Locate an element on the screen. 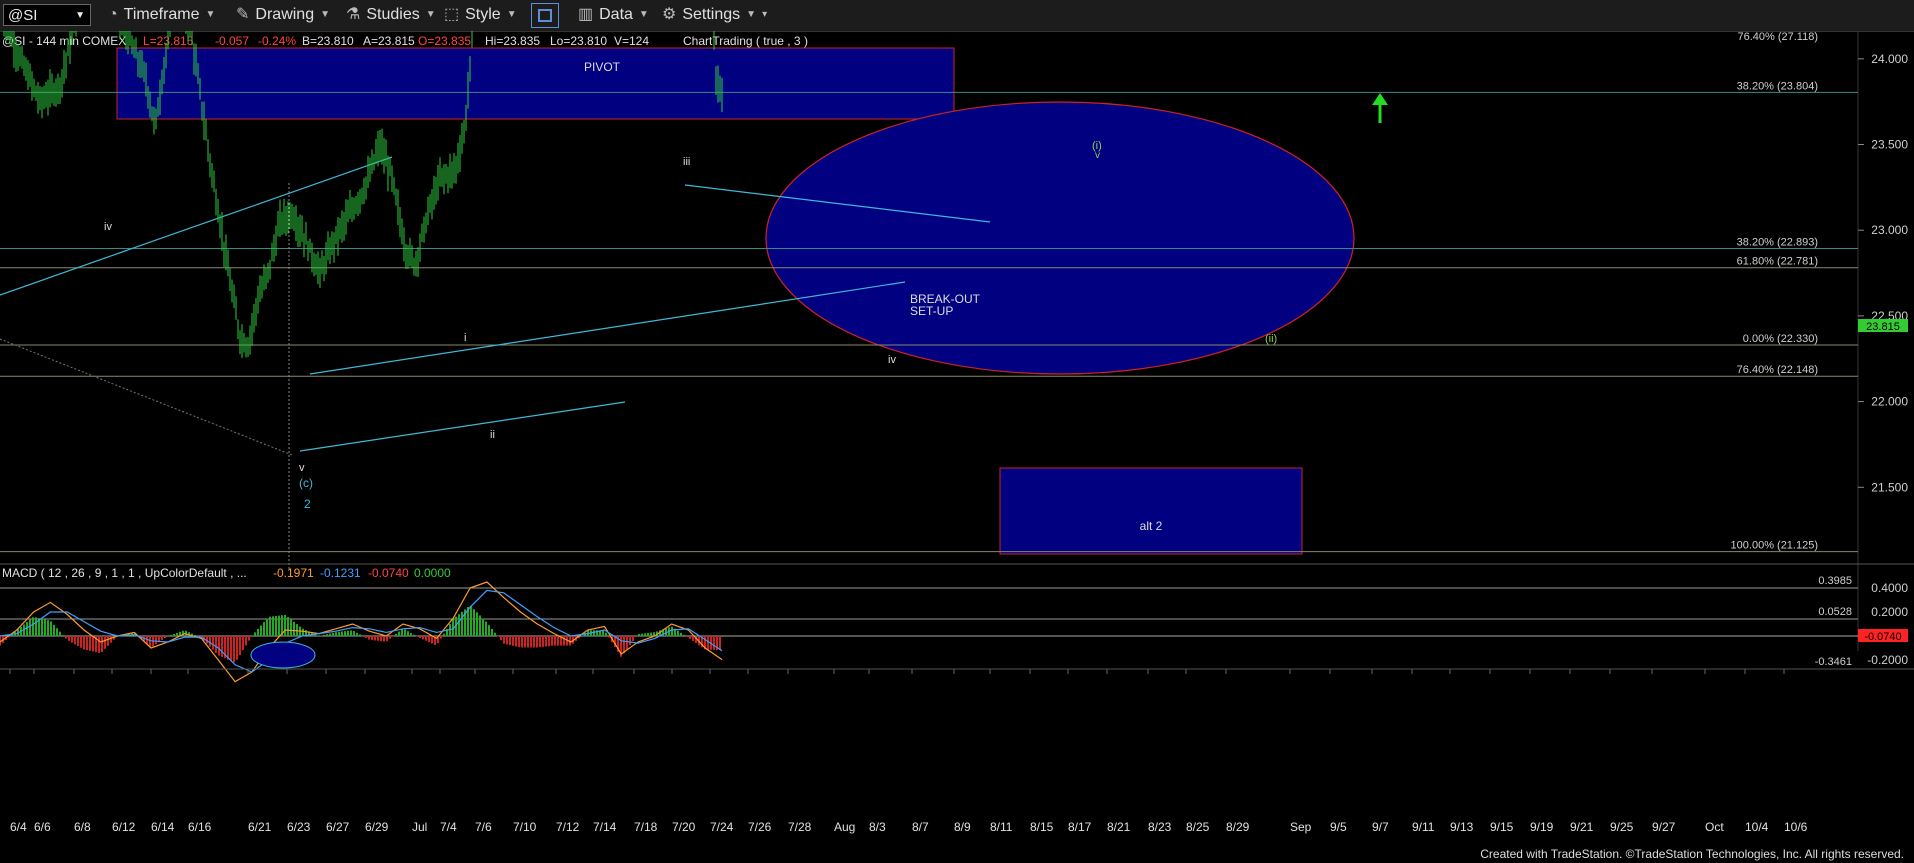 The image size is (1914, 863). time-axis-label: 9/7 is located at coordinates (1380, 827).